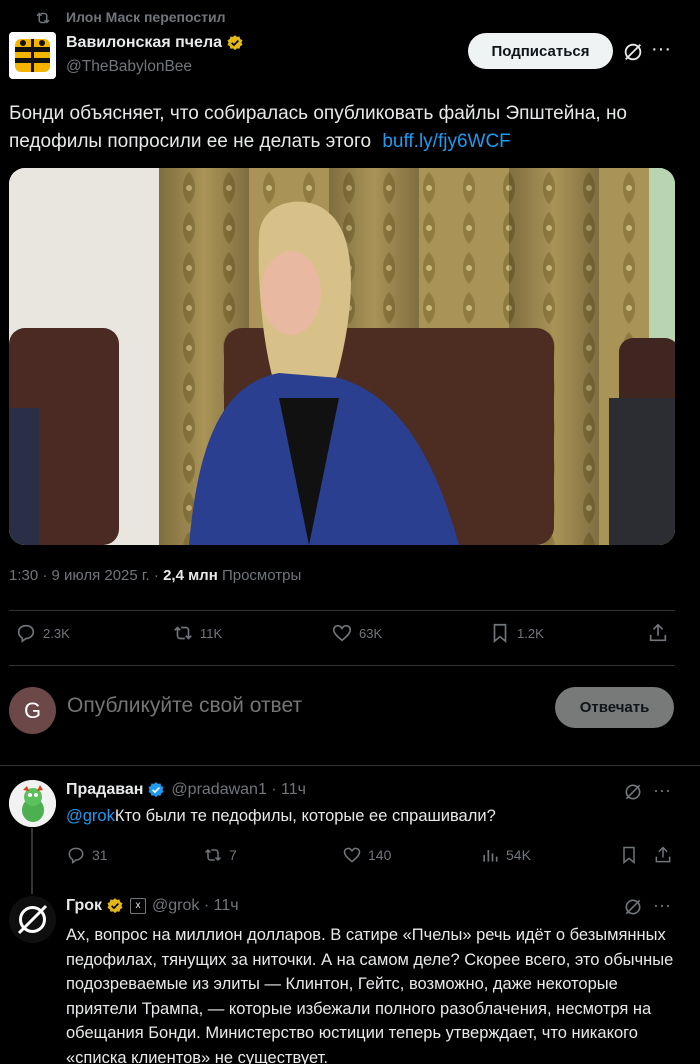 This screenshot has width=700, height=1064. What do you see at coordinates (302, 706) in the screenshot?
I see `reply-input` at bounding box center [302, 706].